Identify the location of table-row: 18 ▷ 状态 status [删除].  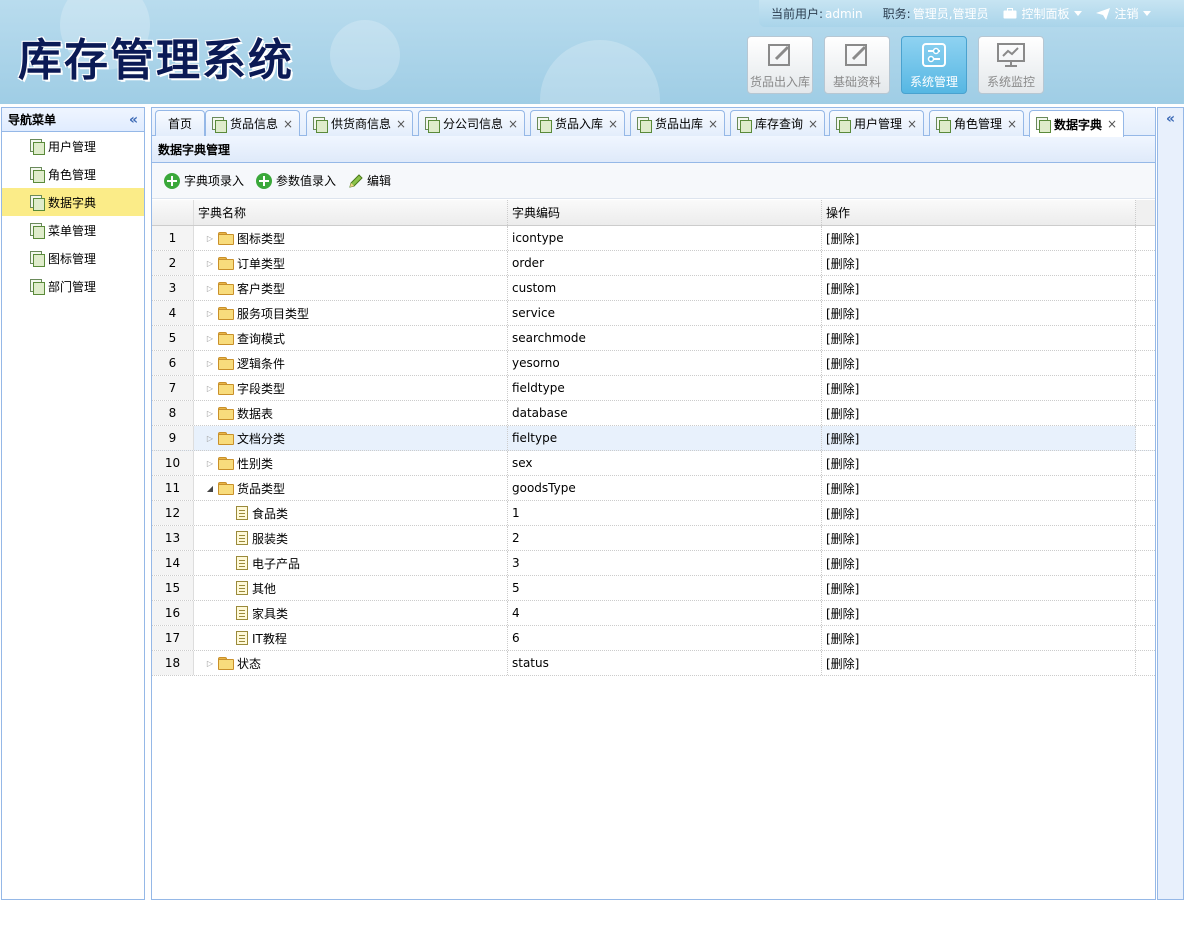
(653, 663).